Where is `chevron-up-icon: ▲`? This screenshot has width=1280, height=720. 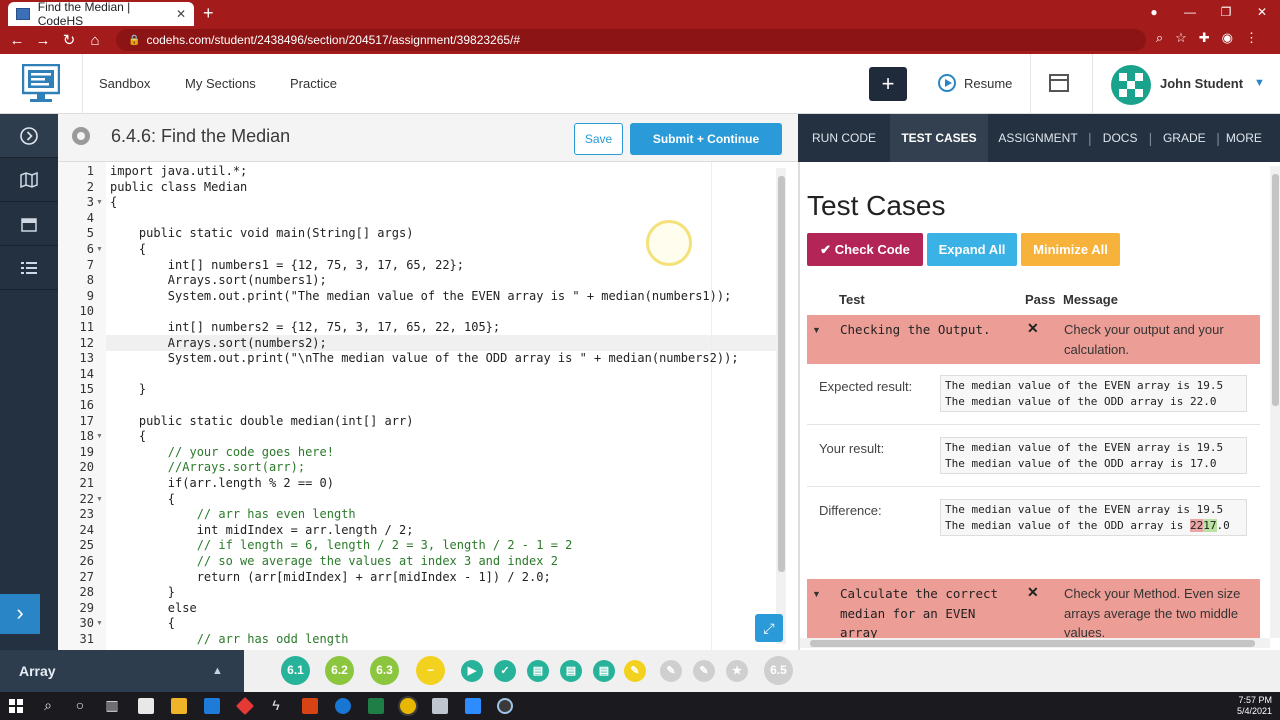
chevron-up-icon: ▲ is located at coordinates (217, 671).